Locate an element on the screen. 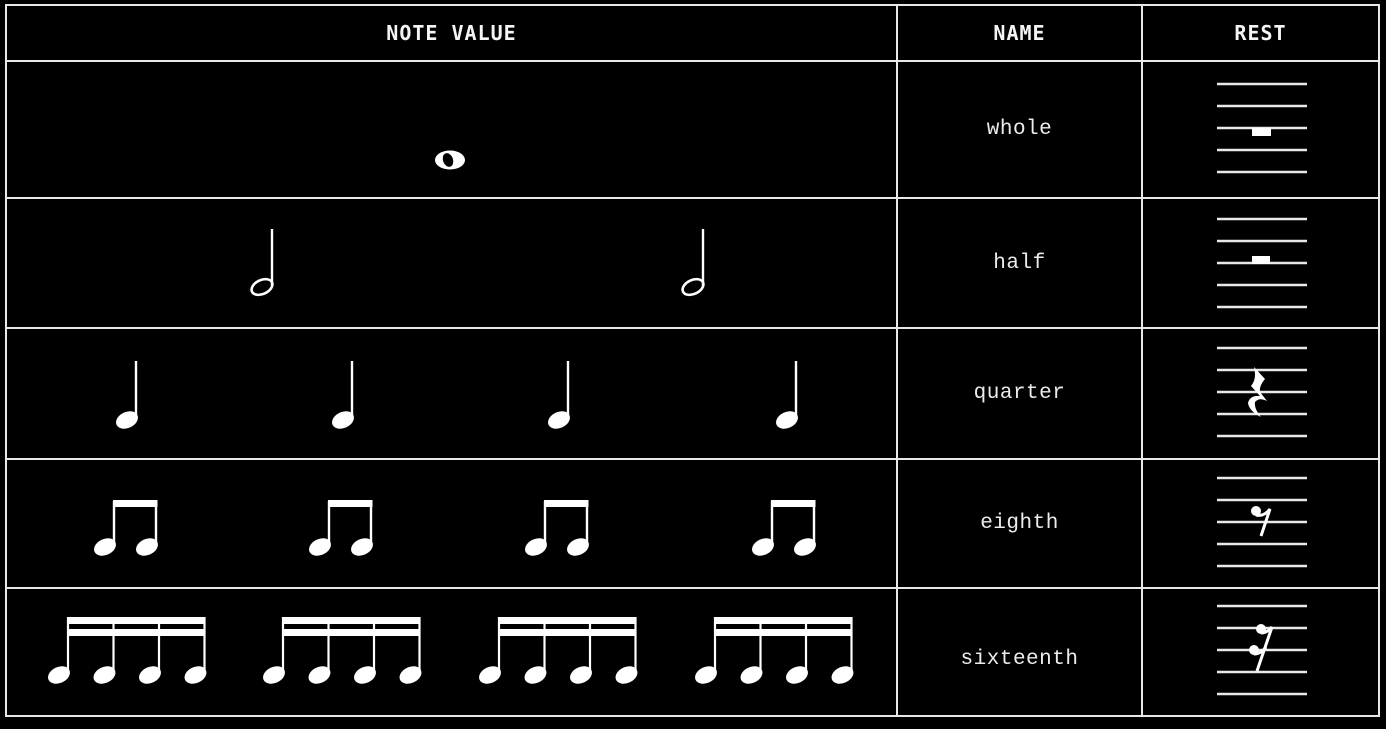 This screenshot has height=729, width=1386. eighth-rest-cell is located at coordinates (1262, 522).